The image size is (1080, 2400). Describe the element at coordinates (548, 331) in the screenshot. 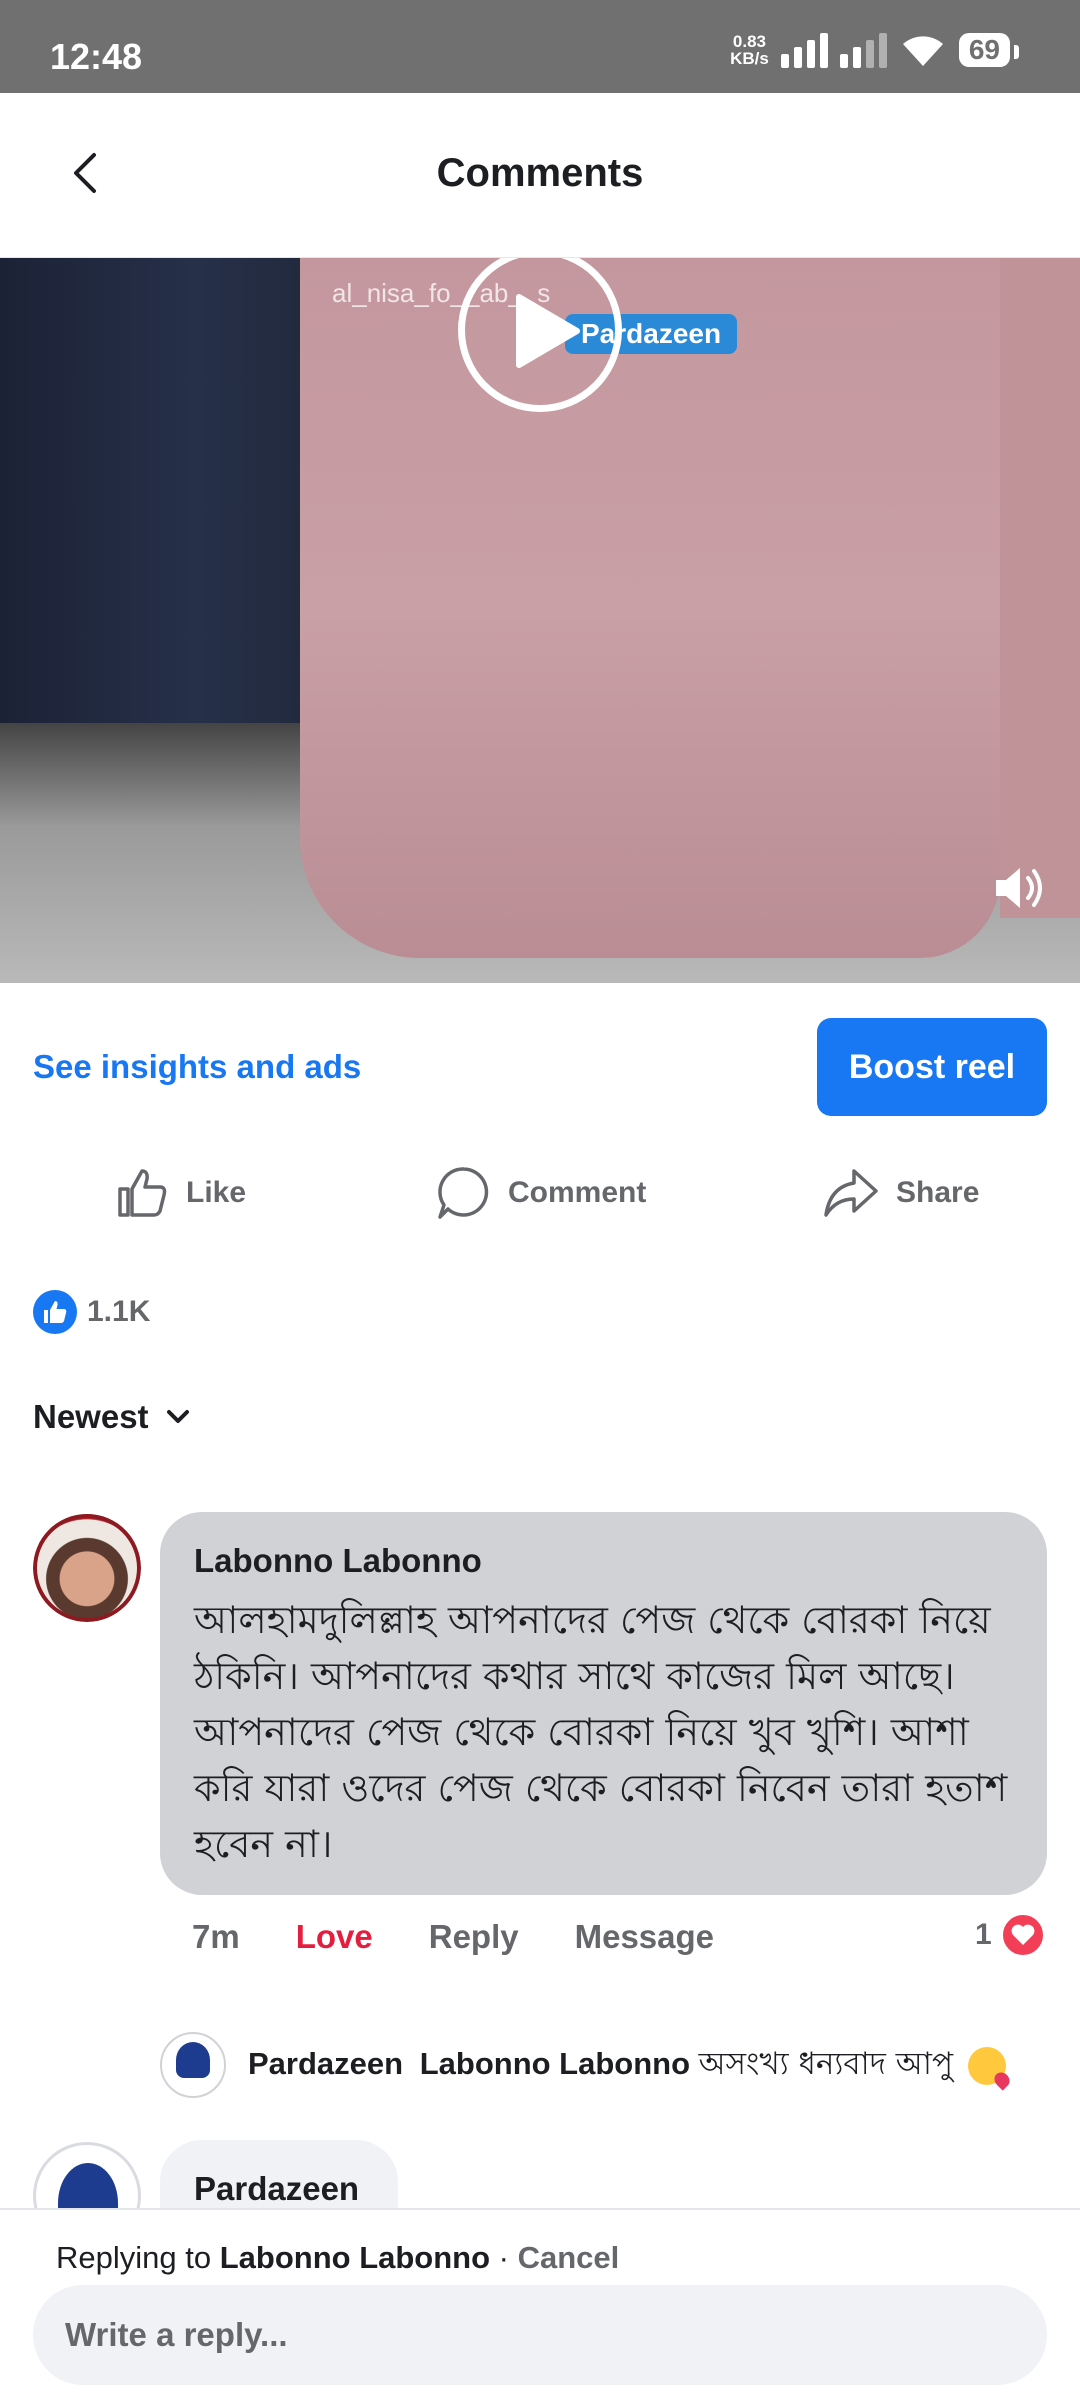

I see `play-icon` at that location.